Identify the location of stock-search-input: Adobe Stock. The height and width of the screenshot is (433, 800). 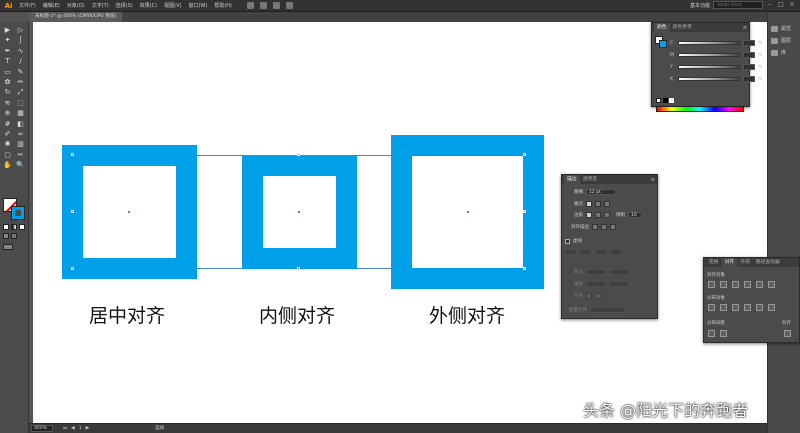
(738, 5).